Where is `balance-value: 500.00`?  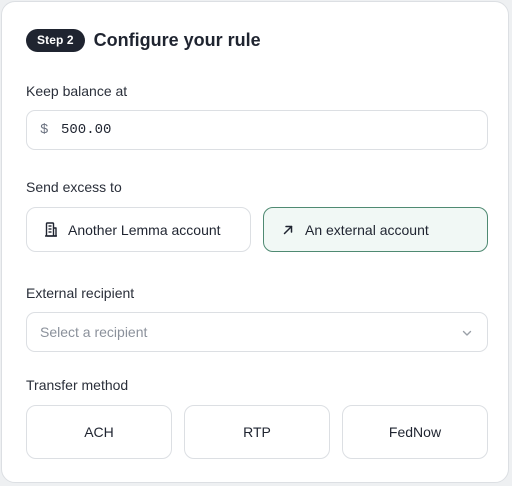 balance-value: 500.00 is located at coordinates (86, 130).